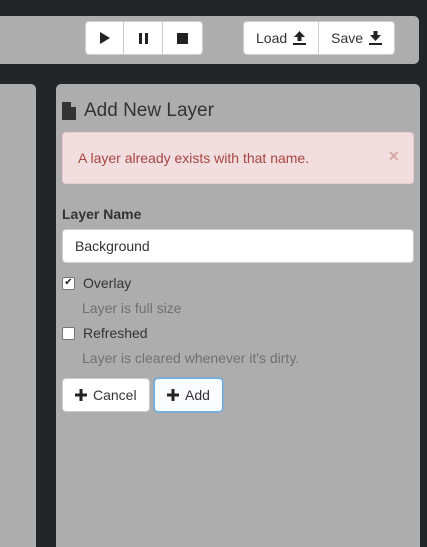 The height and width of the screenshot is (547, 427). I want to click on overlay-label: Overlay, so click(107, 283).